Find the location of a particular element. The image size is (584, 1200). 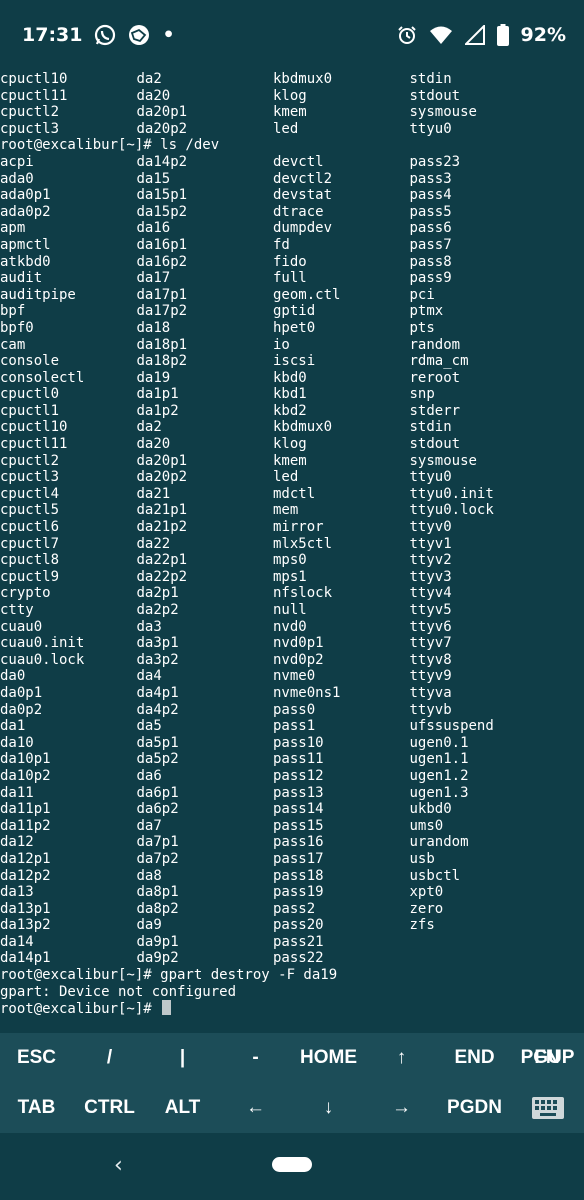

device-entry: ada0p2 is located at coordinates (25, 211).